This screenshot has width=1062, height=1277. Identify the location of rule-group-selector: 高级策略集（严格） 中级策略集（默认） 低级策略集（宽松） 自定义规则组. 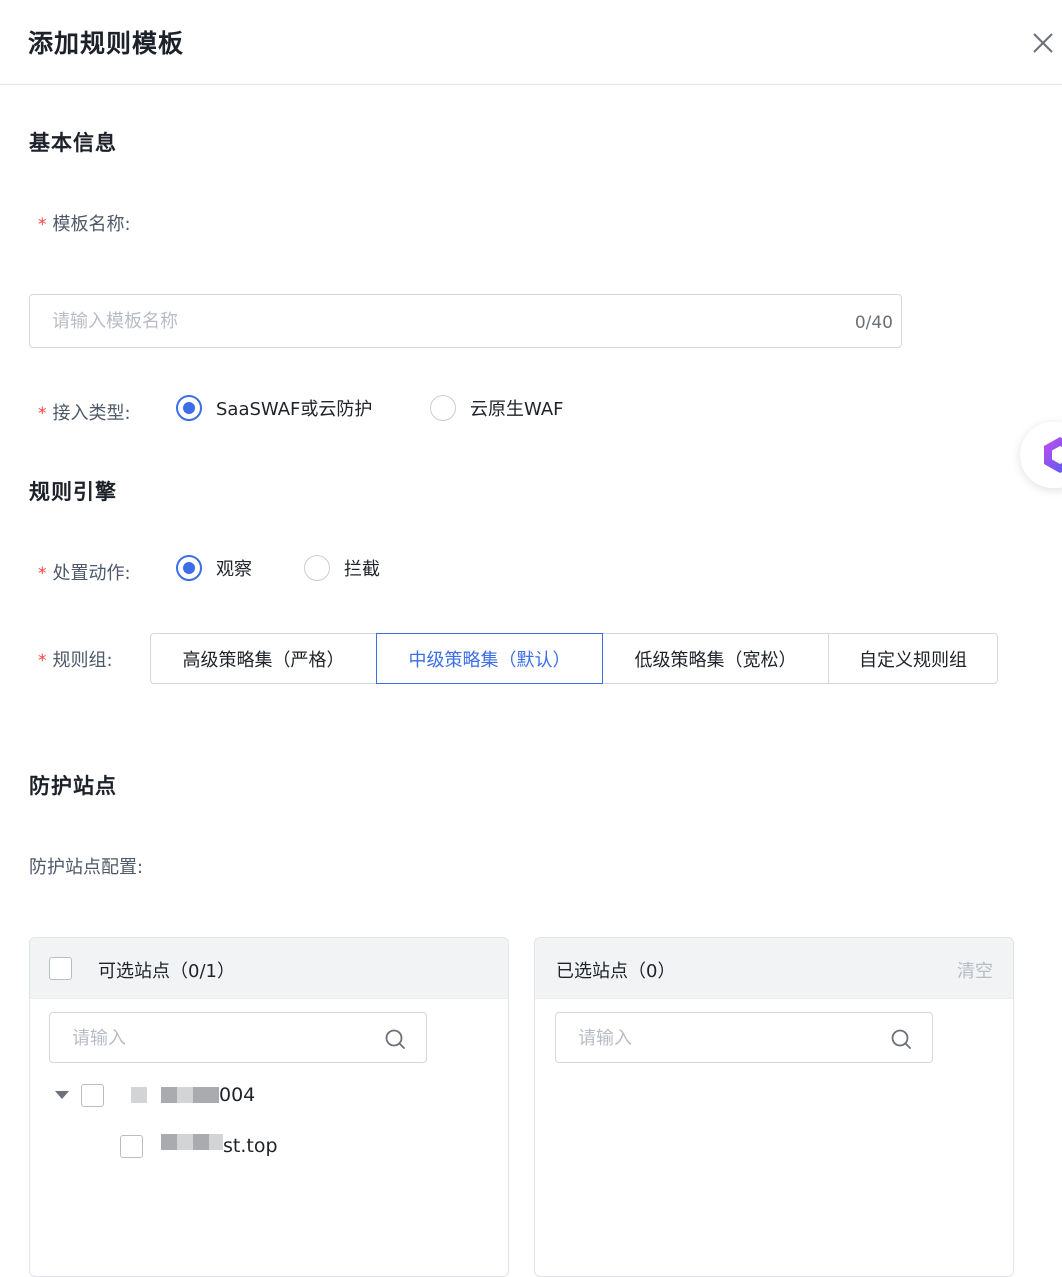
(574, 658).